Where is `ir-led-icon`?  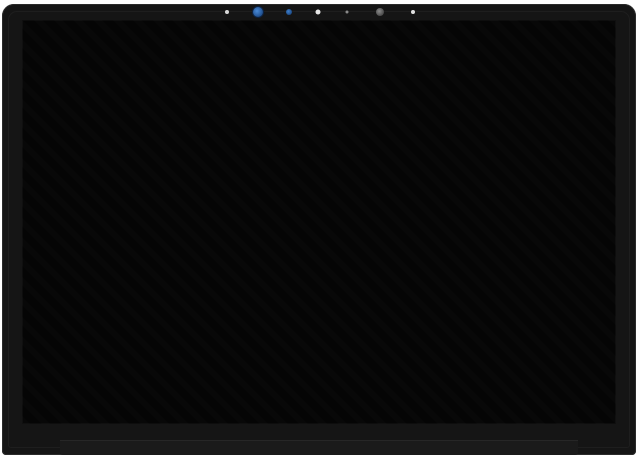
ir-led-icon is located at coordinates (347, 12).